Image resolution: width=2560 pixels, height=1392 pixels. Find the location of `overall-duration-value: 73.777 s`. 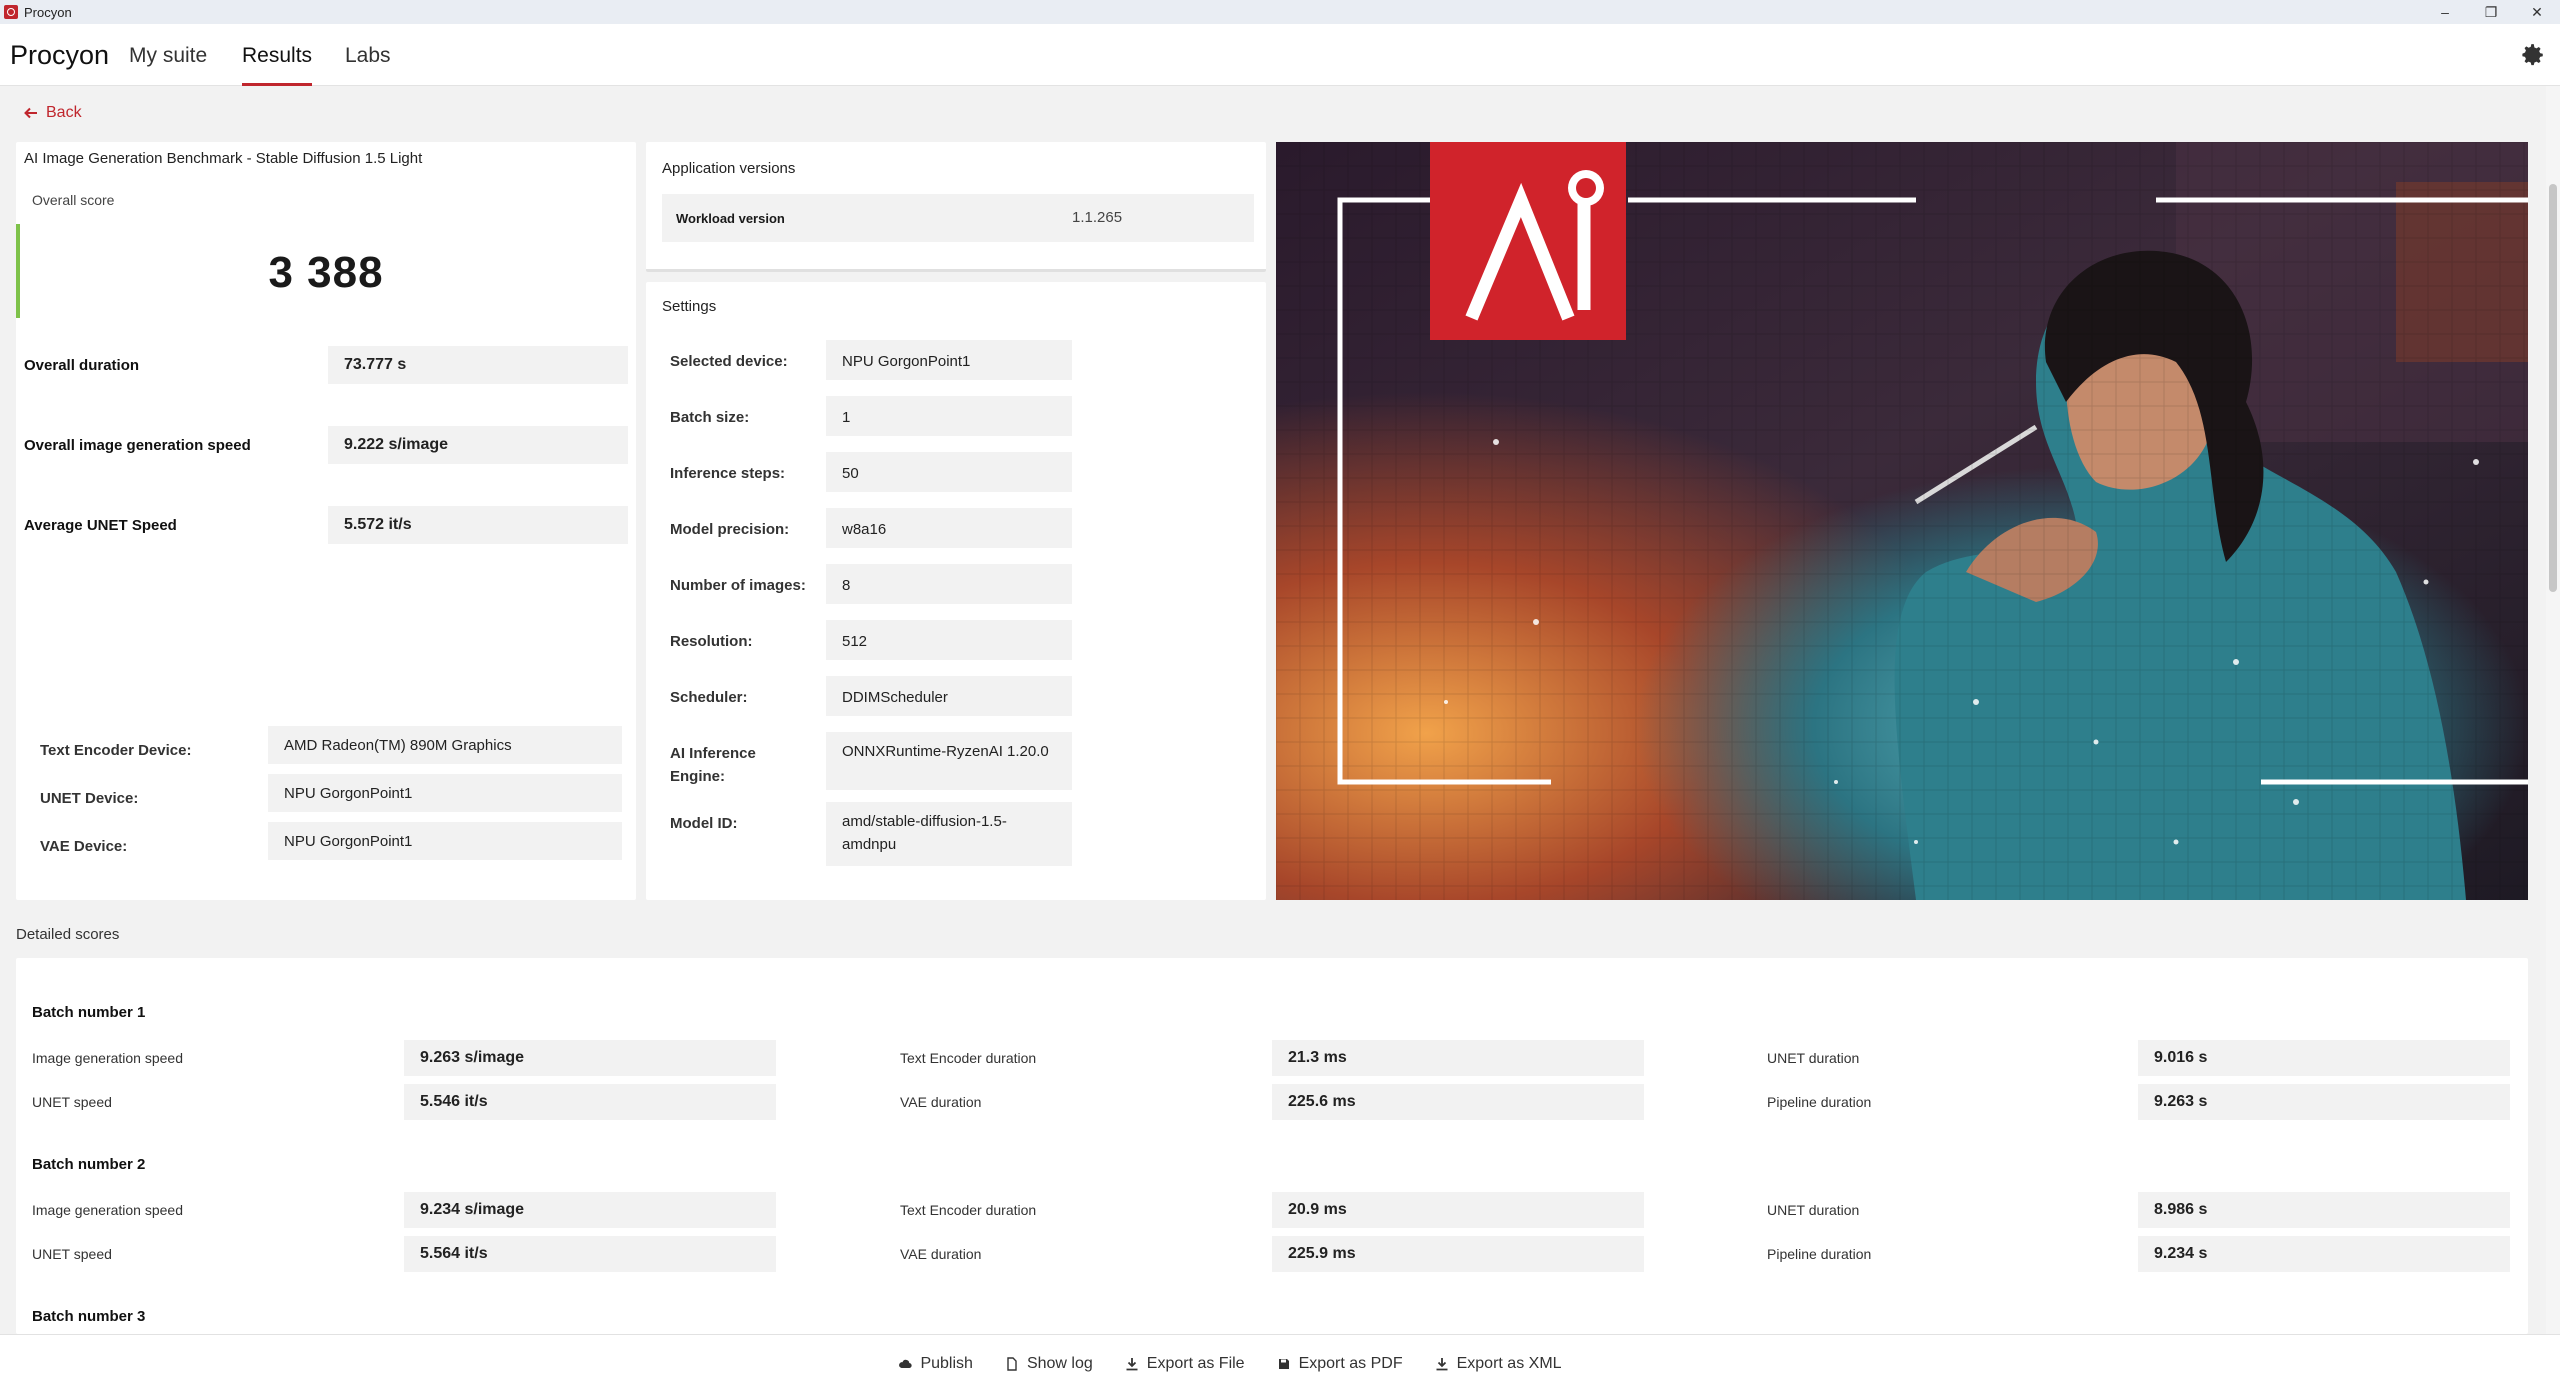

overall-duration-value: 73.777 s is located at coordinates (478, 365).